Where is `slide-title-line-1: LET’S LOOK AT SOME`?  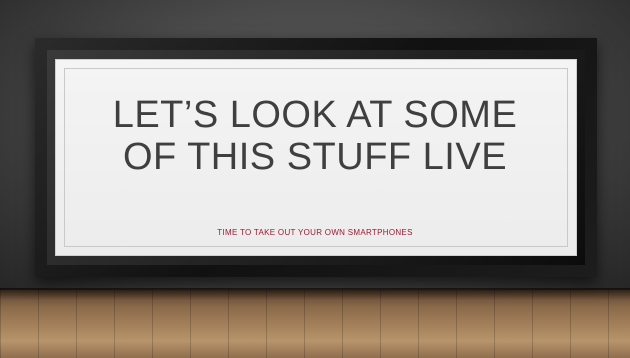 slide-title-line-1: LET’S LOOK AT SOME is located at coordinates (315, 115).